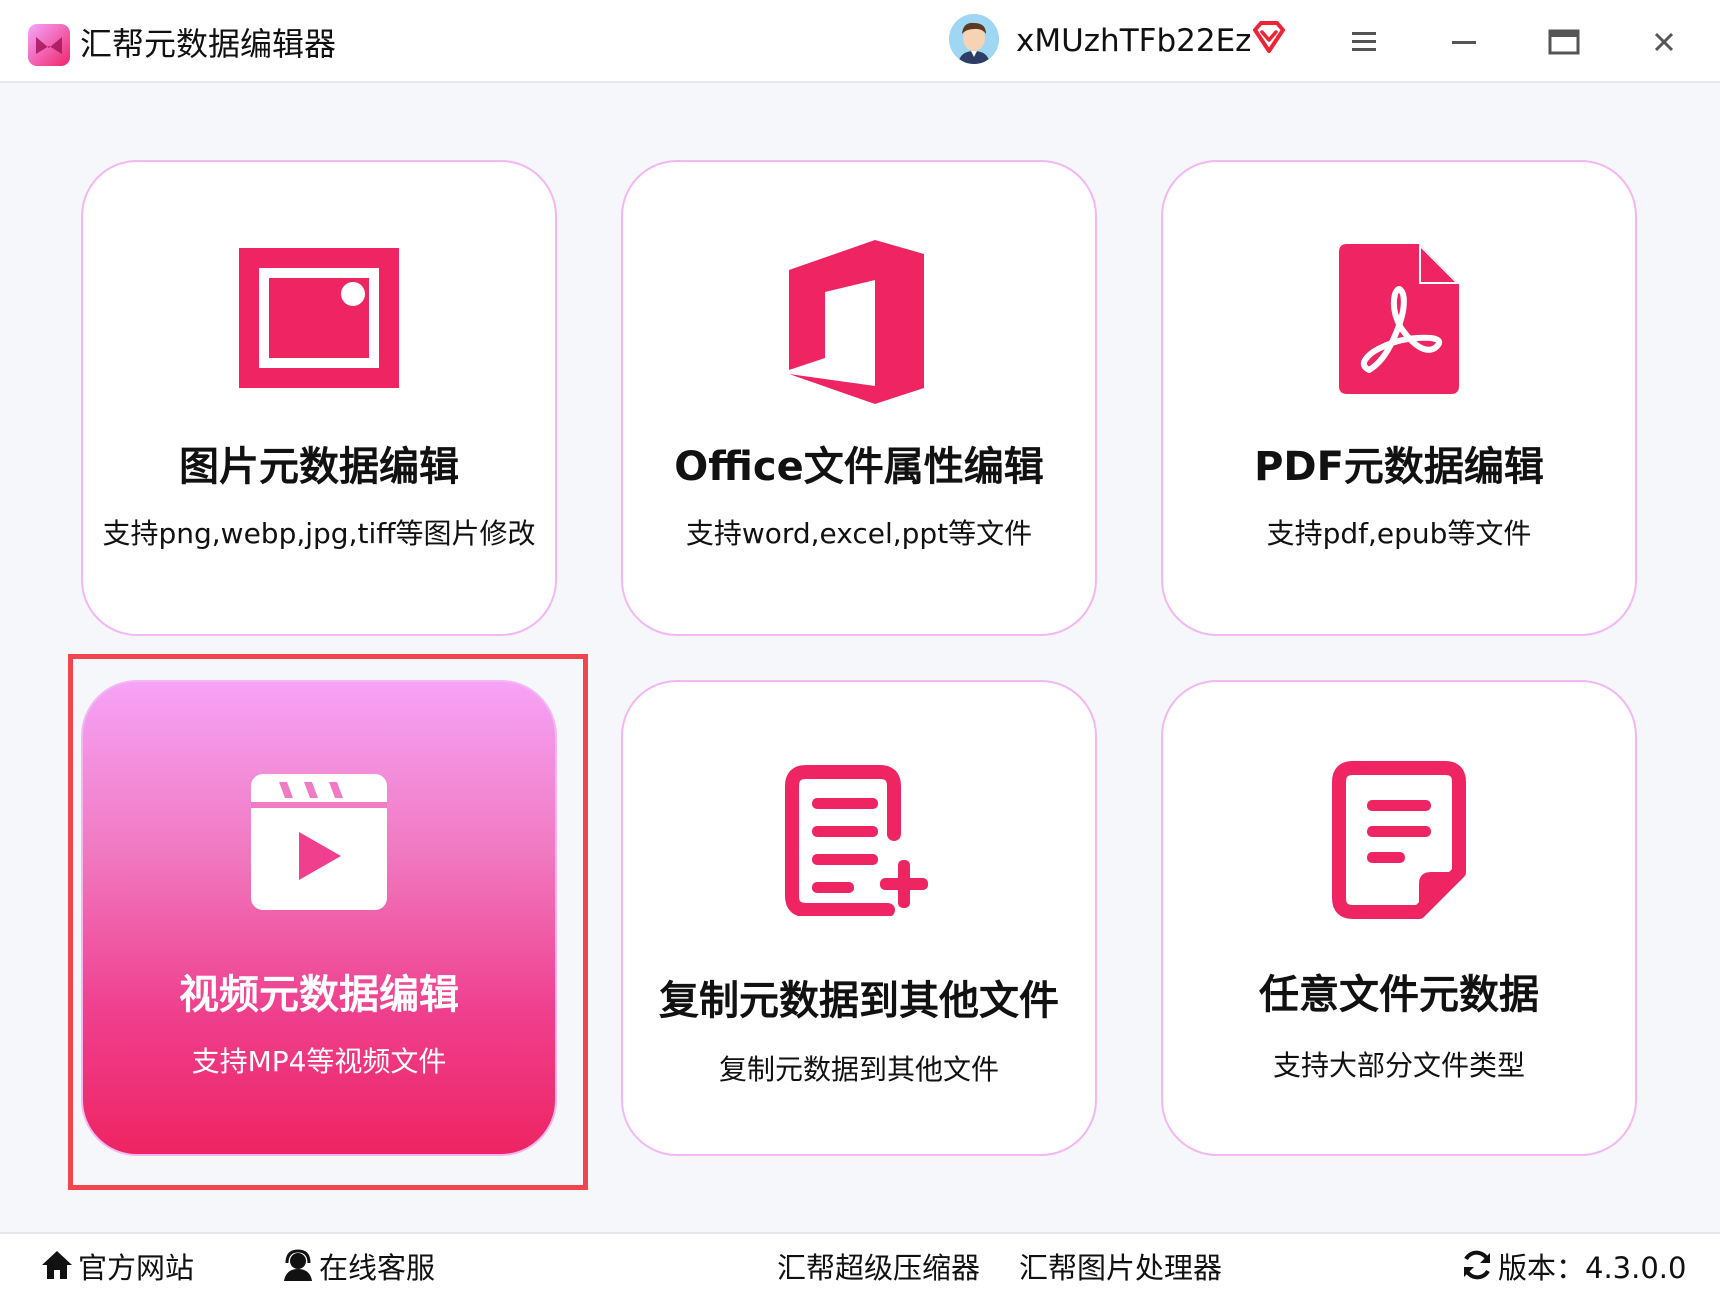 The height and width of the screenshot is (1302, 1720). Describe the element at coordinates (1364, 42) in the screenshot. I see `menu-icon` at that location.